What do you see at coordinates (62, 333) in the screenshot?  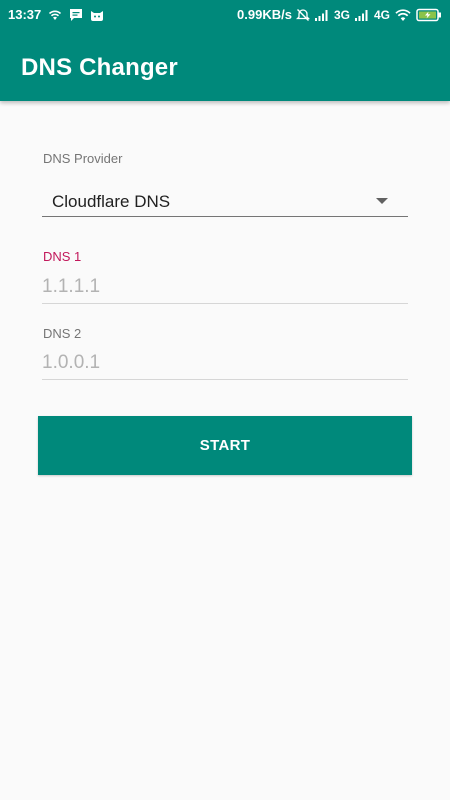 I see `dns2-label: DNS 2` at bounding box center [62, 333].